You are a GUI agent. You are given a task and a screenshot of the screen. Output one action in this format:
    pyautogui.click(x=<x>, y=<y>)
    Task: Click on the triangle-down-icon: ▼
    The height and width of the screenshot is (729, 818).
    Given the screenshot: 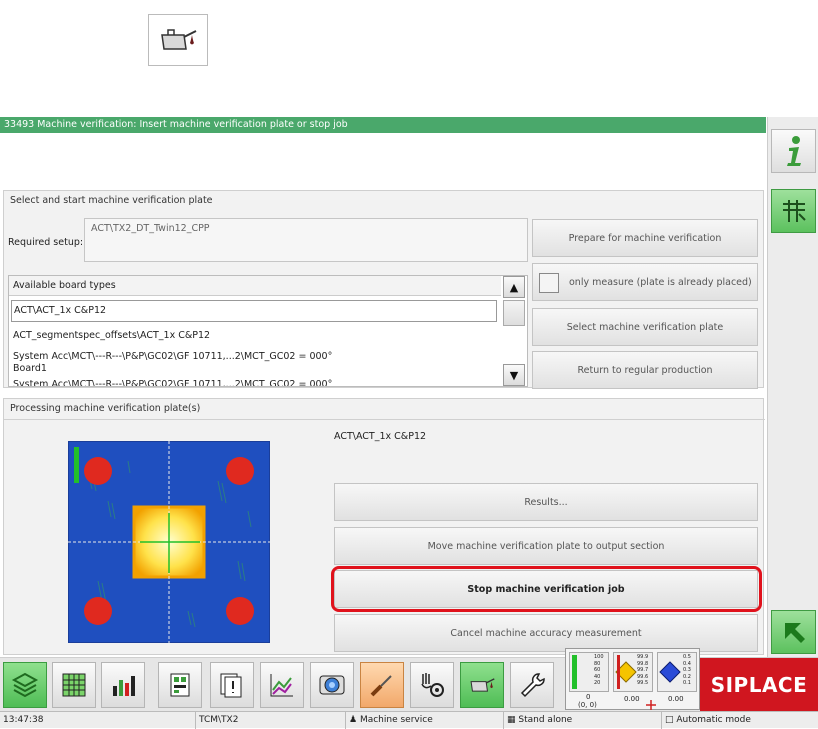 What is the action you would take?
    pyautogui.click(x=514, y=375)
    